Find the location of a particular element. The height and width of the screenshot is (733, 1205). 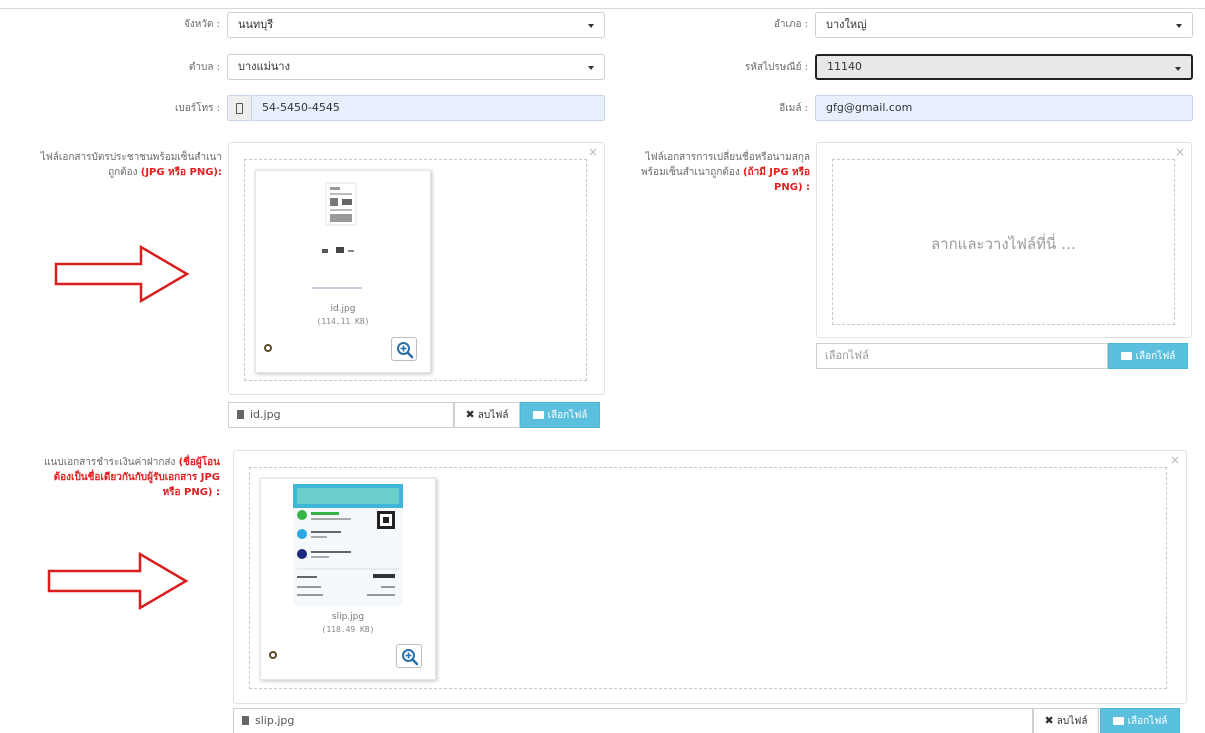

id-card-label-note: (JPG หรือ PNG): is located at coordinates (181, 172).